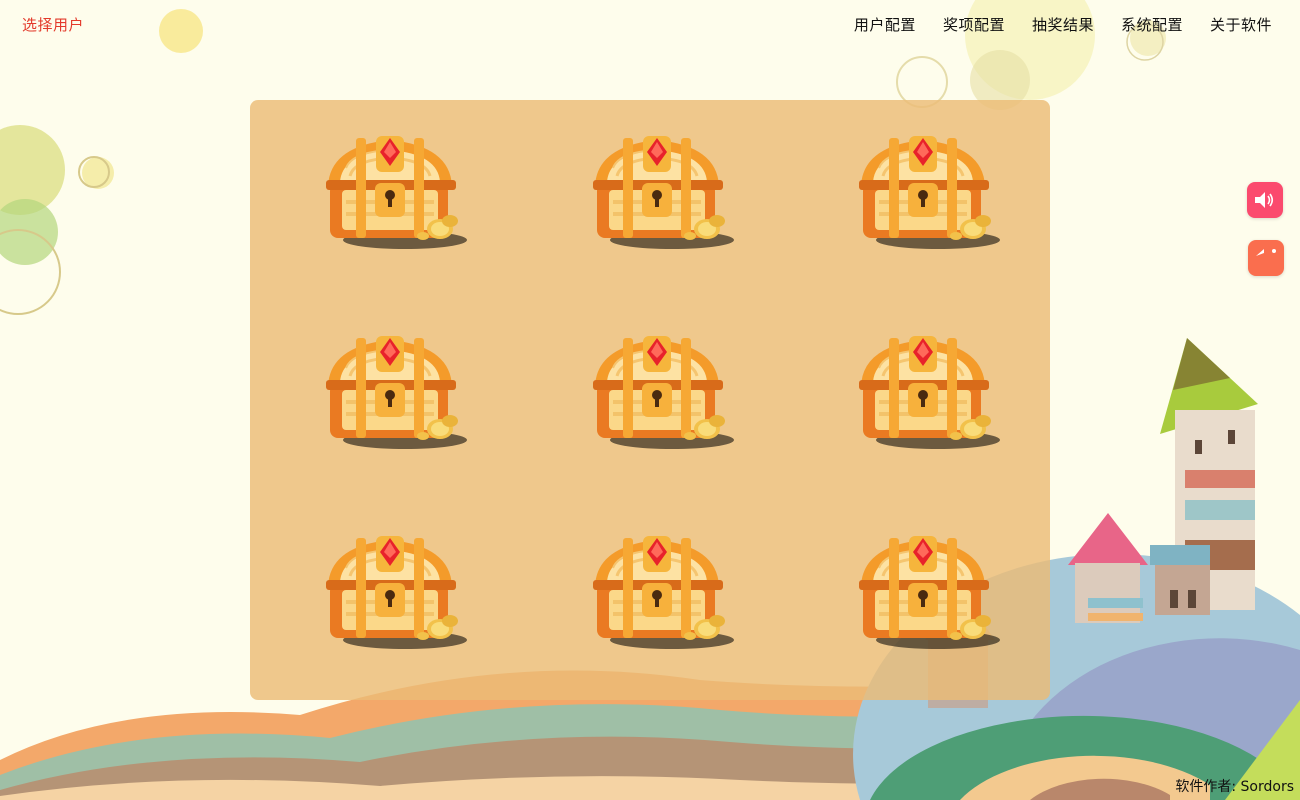  Describe the element at coordinates (1241, 24) in the screenshot. I see `nav-about: 关于软件` at that location.